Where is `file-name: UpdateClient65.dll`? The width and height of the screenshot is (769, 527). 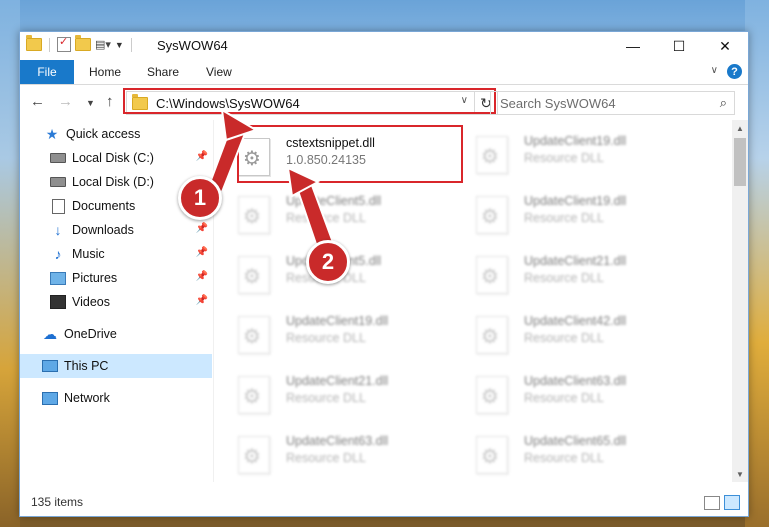
file-name: UpdateClient65.dll is located at coordinates (575, 441).